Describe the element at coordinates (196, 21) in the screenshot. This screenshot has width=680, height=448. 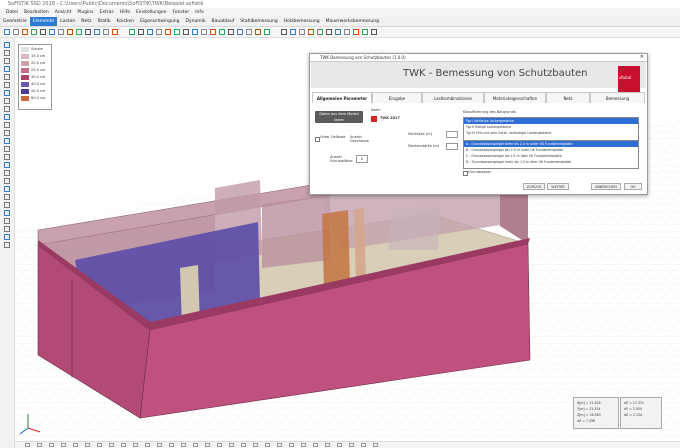
I see `mode-tab: Dynamik` at that location.